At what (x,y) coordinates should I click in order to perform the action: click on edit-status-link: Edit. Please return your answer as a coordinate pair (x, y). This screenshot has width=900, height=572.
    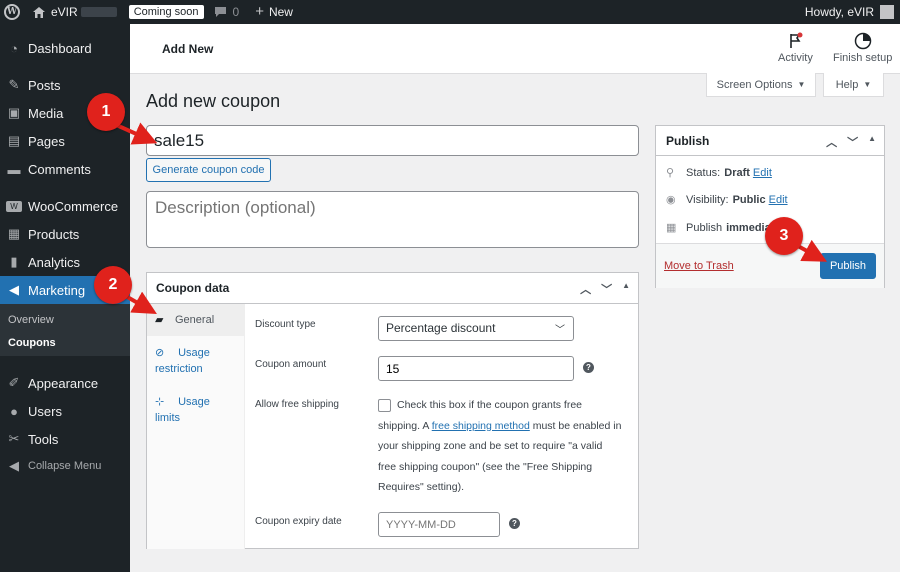
    Looking at the image, I should click on (762, 173).